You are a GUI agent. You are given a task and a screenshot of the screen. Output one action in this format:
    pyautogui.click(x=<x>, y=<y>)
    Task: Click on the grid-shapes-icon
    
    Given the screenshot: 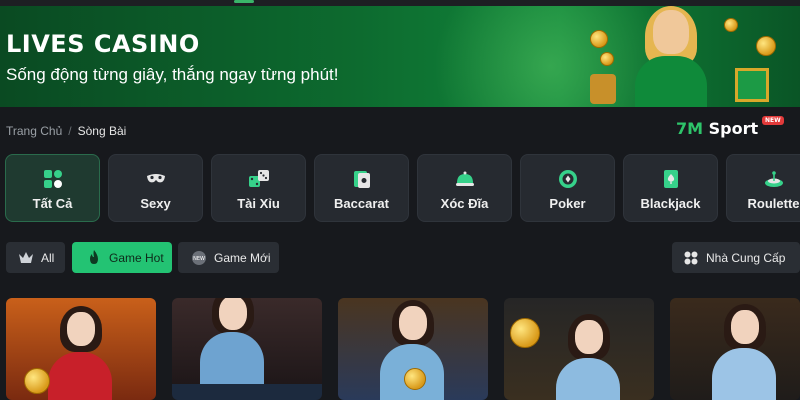 What is the action you would take?
    pyautogui.click(x=53, y=179)
    